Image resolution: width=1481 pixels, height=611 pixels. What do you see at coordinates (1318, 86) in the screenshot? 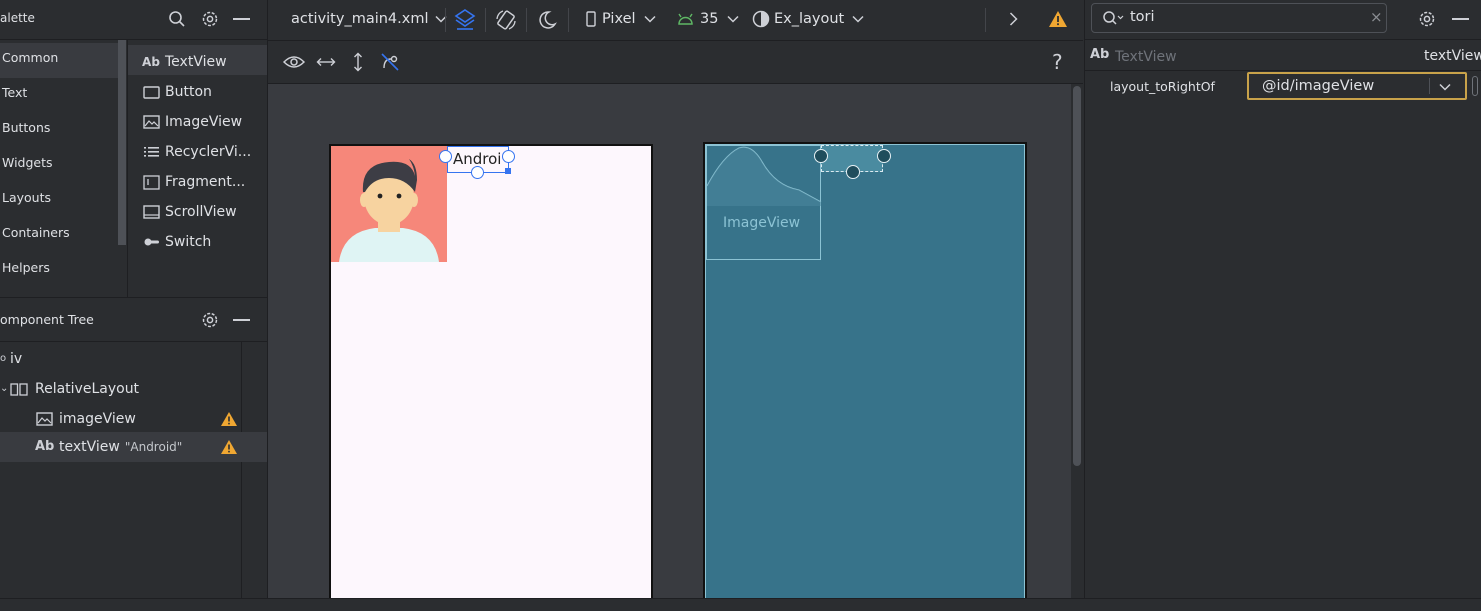
I see `attribute-value: @id/imageView` at bounding box center [1318, 86].